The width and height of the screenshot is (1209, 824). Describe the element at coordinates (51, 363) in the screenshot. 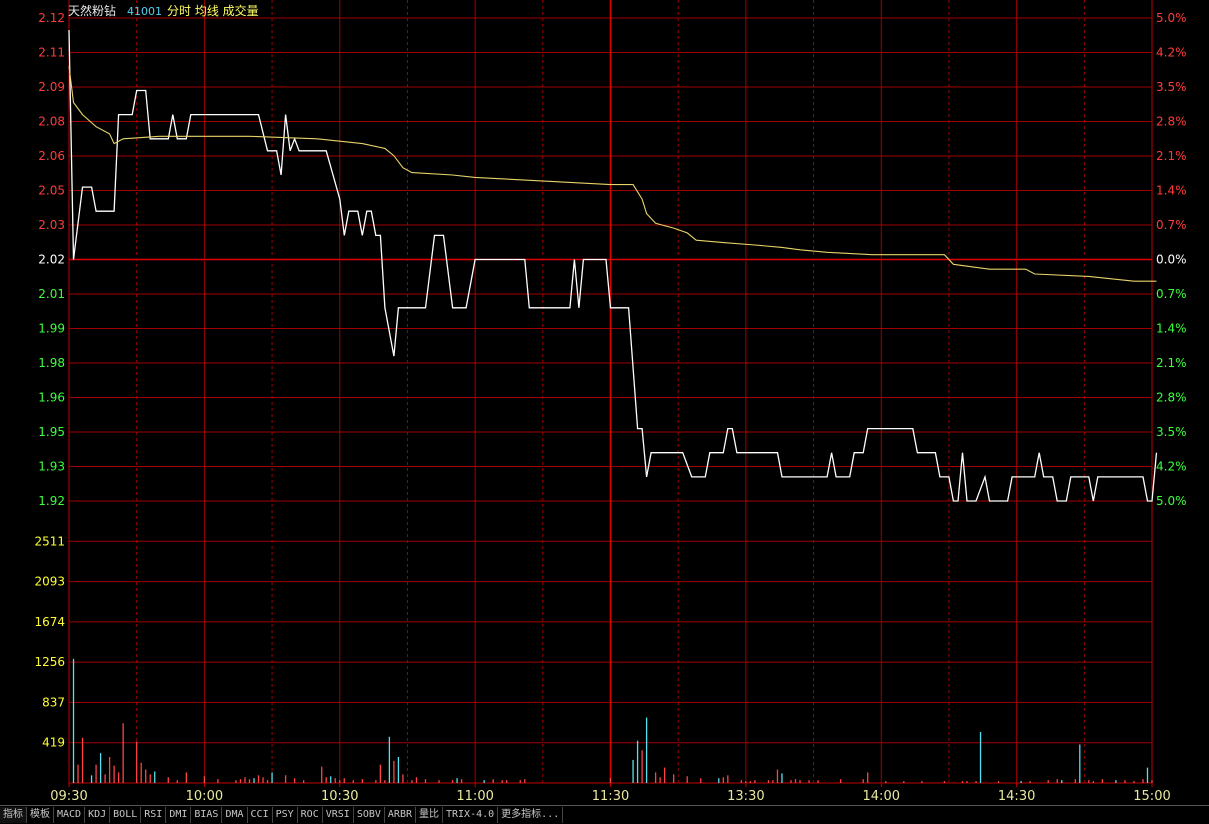

I see `price-tick-label: 1.98` at that location.